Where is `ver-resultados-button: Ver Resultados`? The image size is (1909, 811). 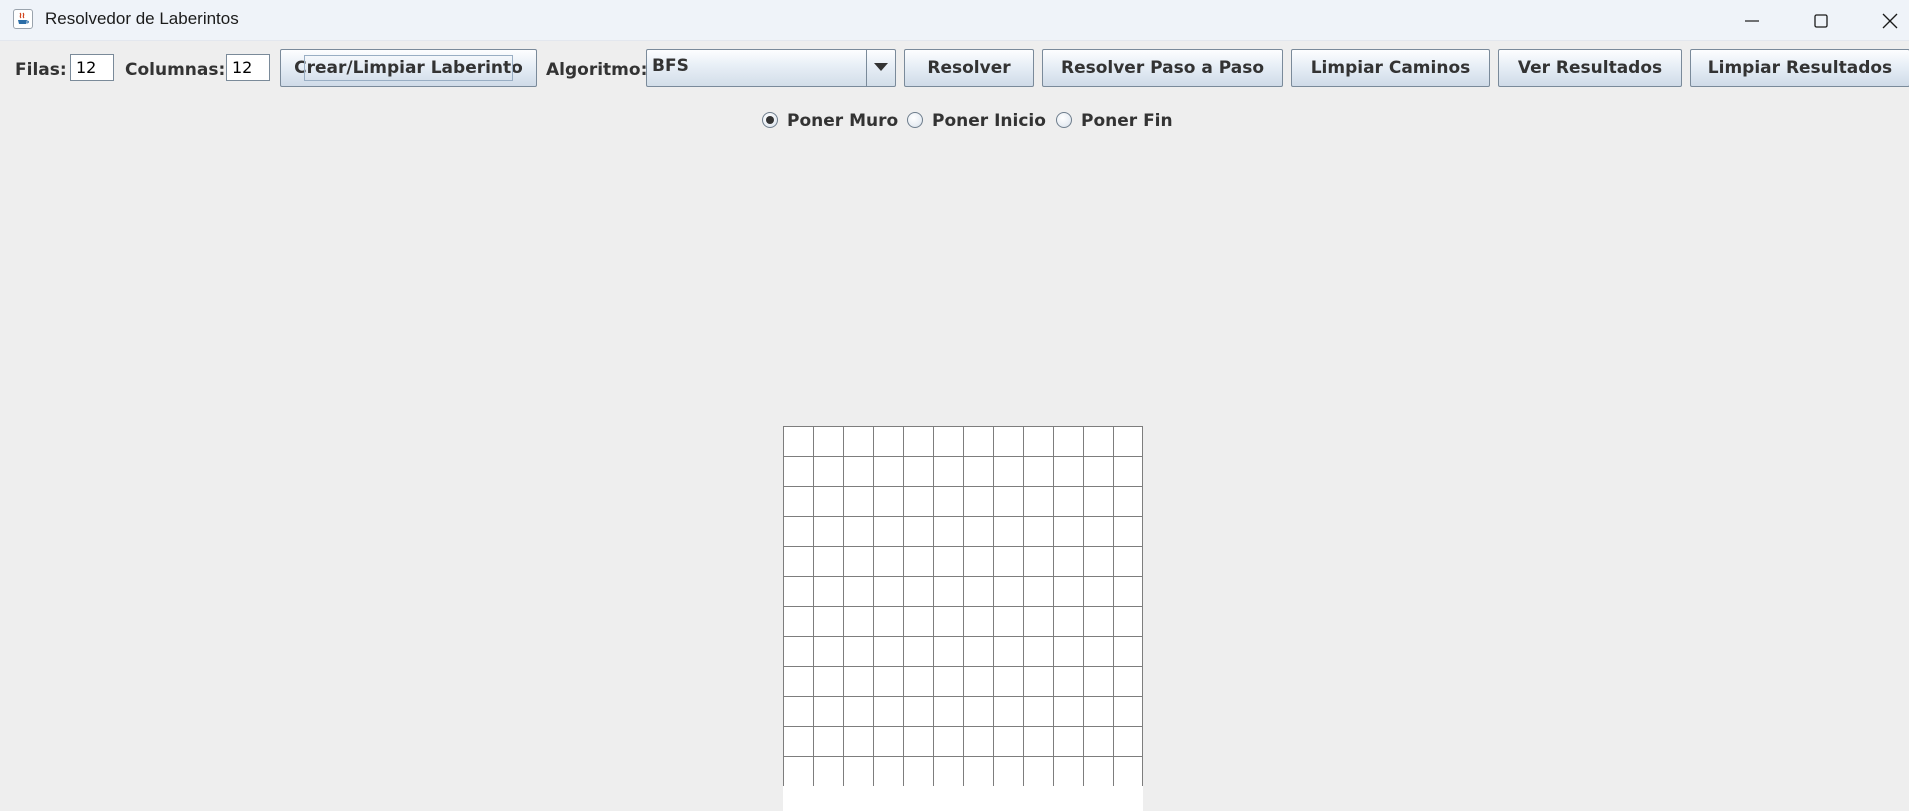 ver-resultados-button: Ver Resultados is located at coordinates (1590, 68).